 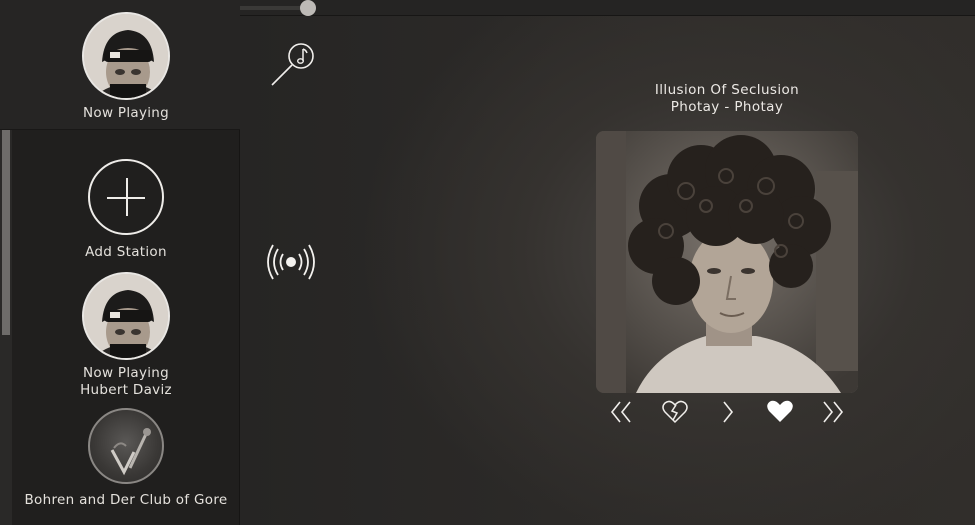 I want to click on add-station-label: Add Station, so click(x=126, y=252).